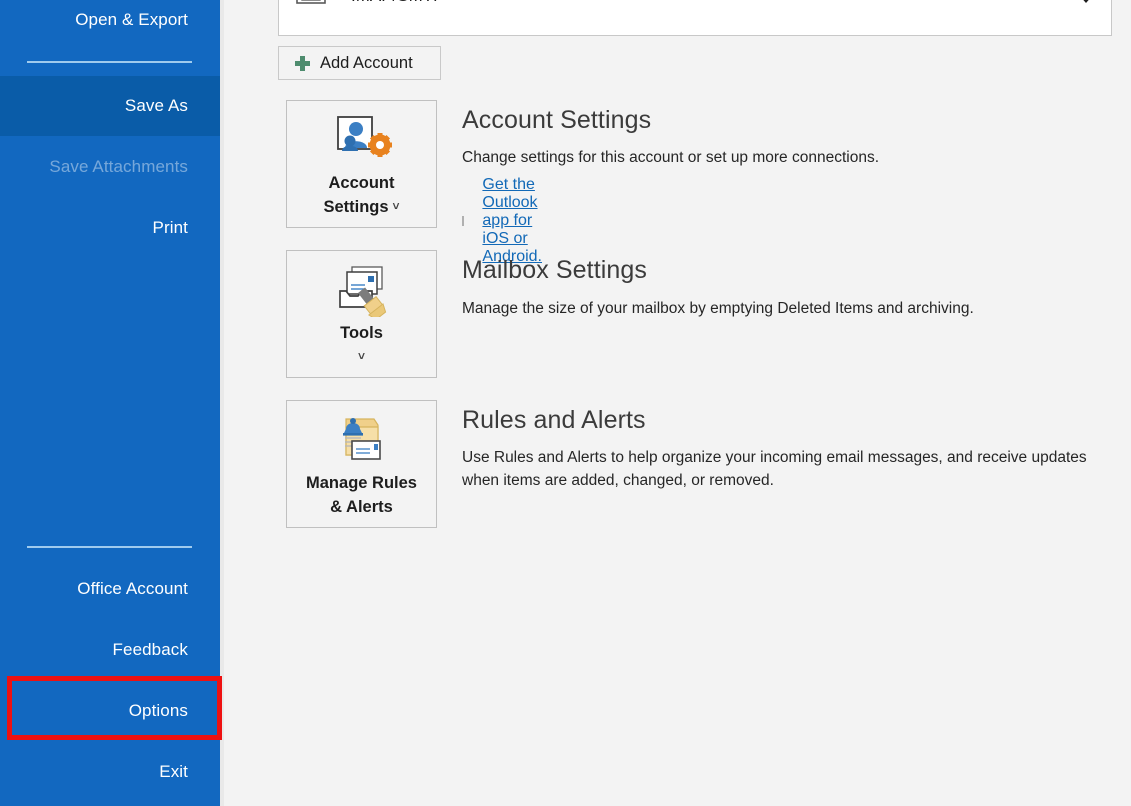 This screenshot has height=806, width=1131. What do you see at coordinates (695, 18) in the screenshot?
I see `account-selector: IMAP/SMTP` at bounding box center [695, 18].